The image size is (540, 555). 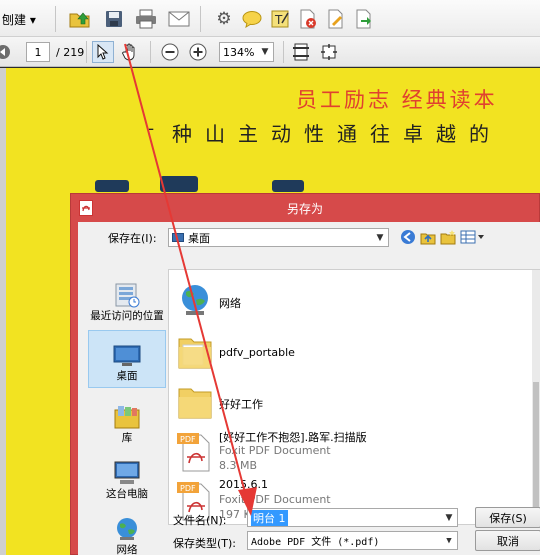 I want to click on computer-icon, so click(x=127, y=472).